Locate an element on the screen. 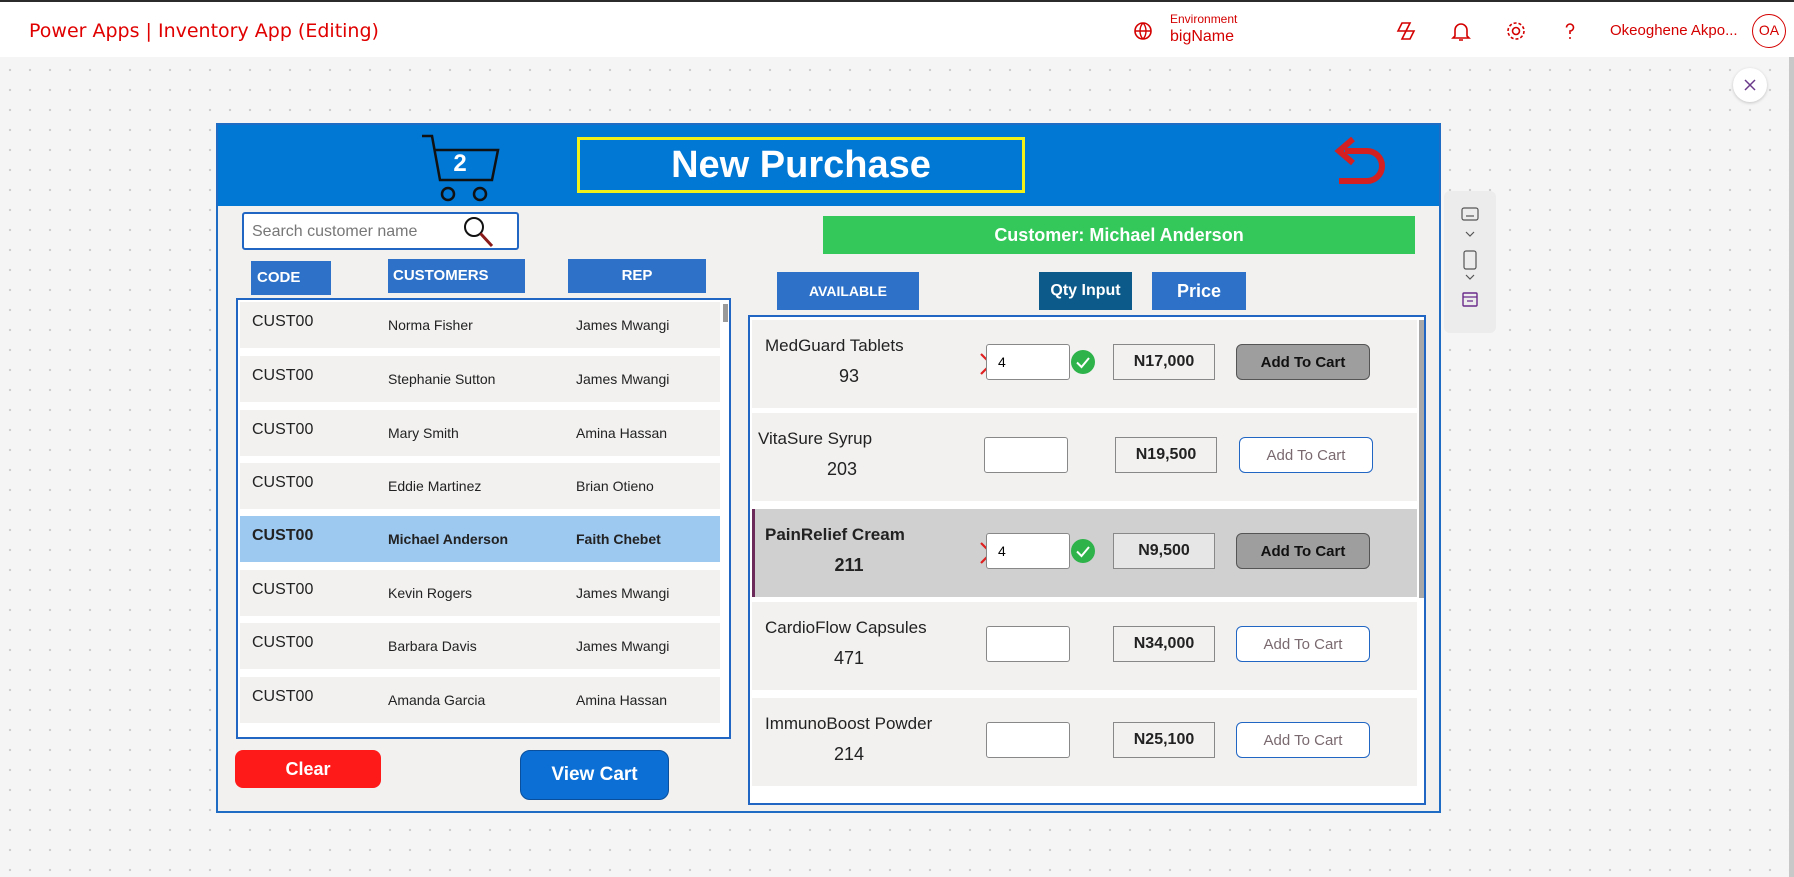 This screenshot has width=1794, height=877. close-button is located at coordinates (1750, 85).